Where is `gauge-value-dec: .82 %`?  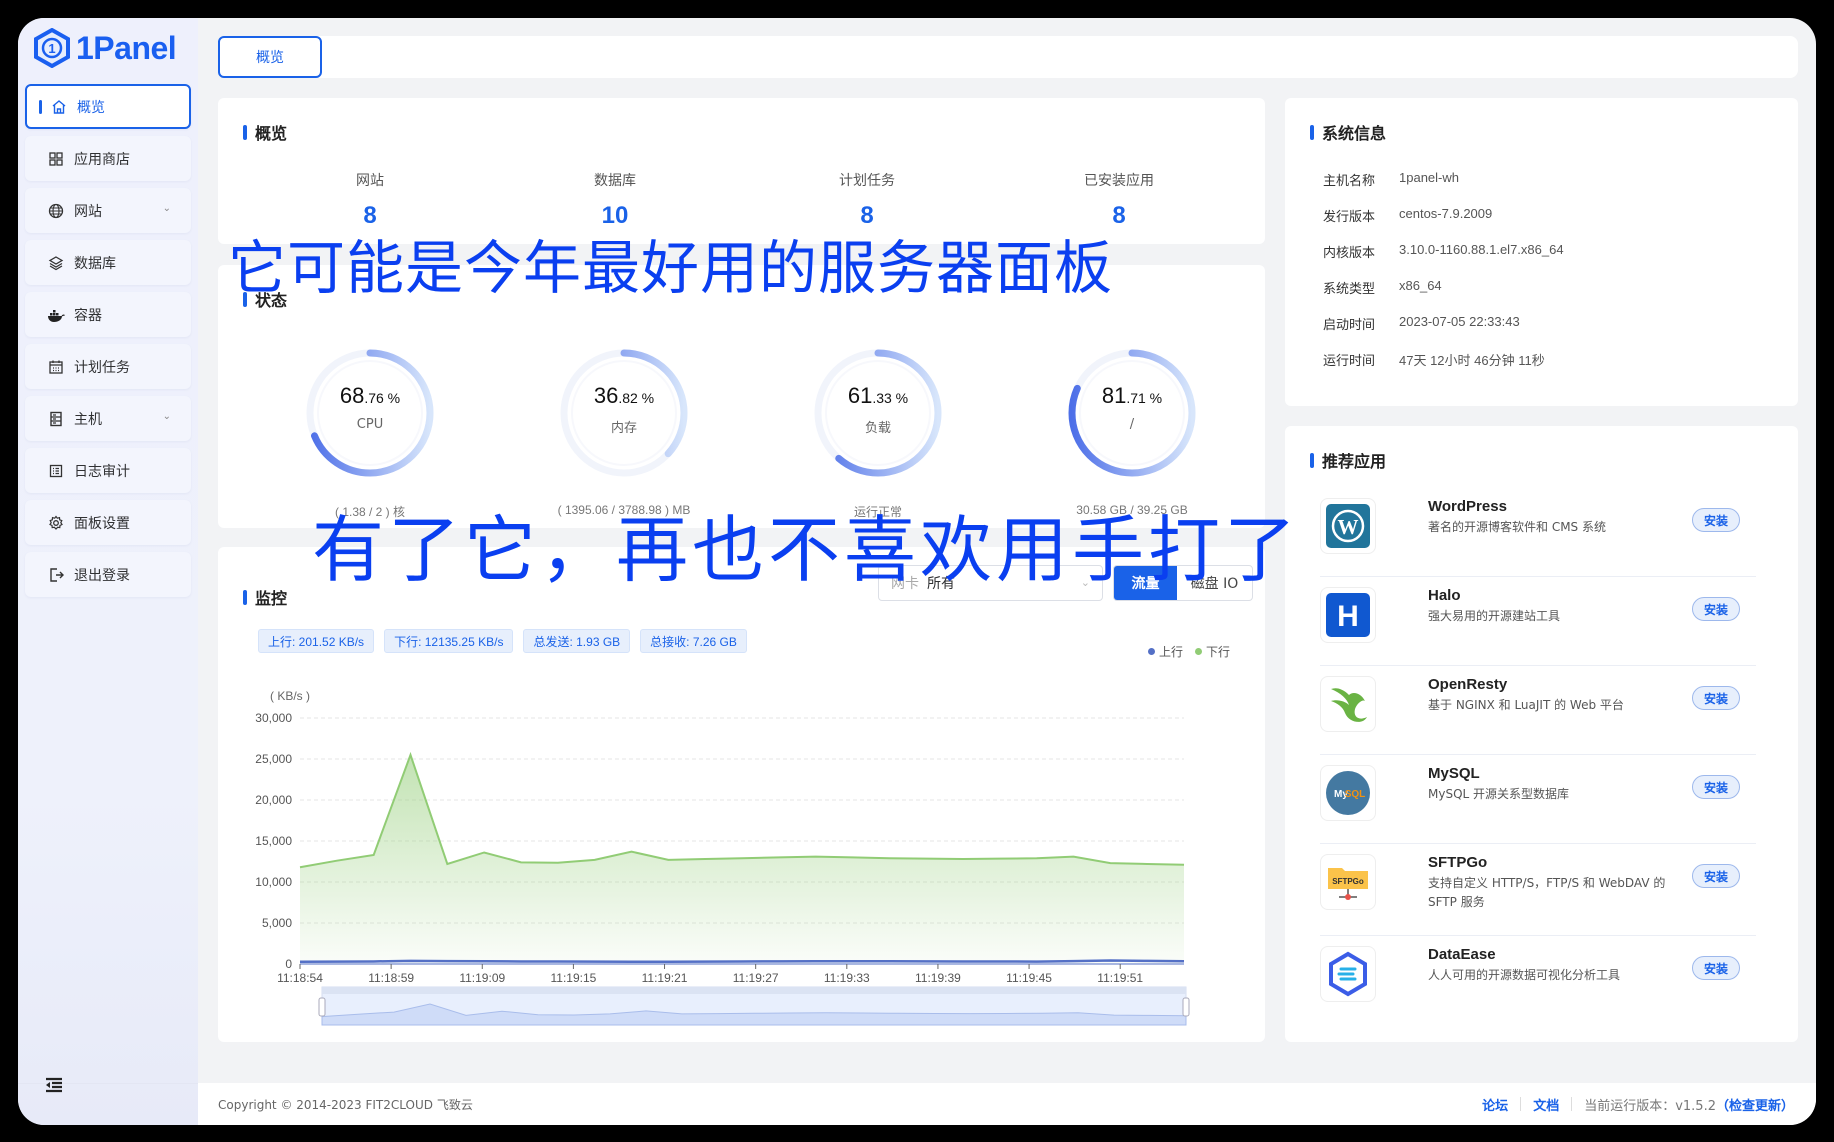
gauge-value-dec: .82 % is located at coordinates (636, 398).